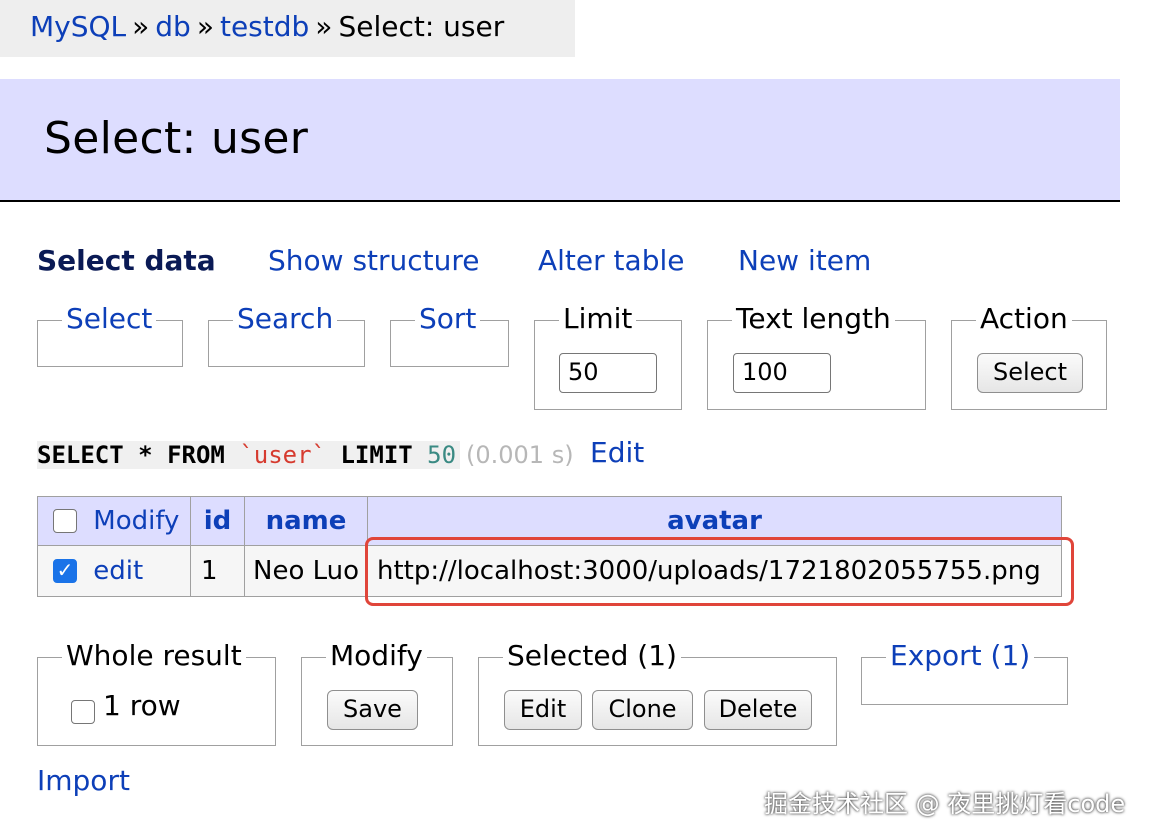  I want to click on avatar-highlight-box, so click(719, 571).